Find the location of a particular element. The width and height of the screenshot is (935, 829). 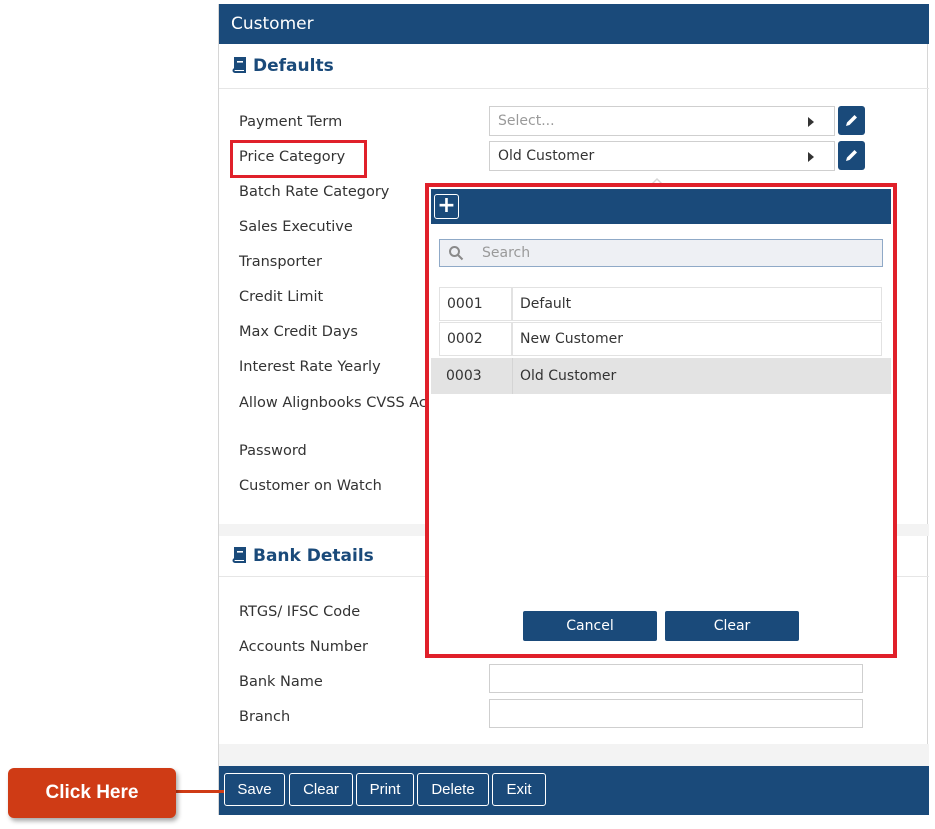

label-branch: Branch is located at coordinates (265, 717).